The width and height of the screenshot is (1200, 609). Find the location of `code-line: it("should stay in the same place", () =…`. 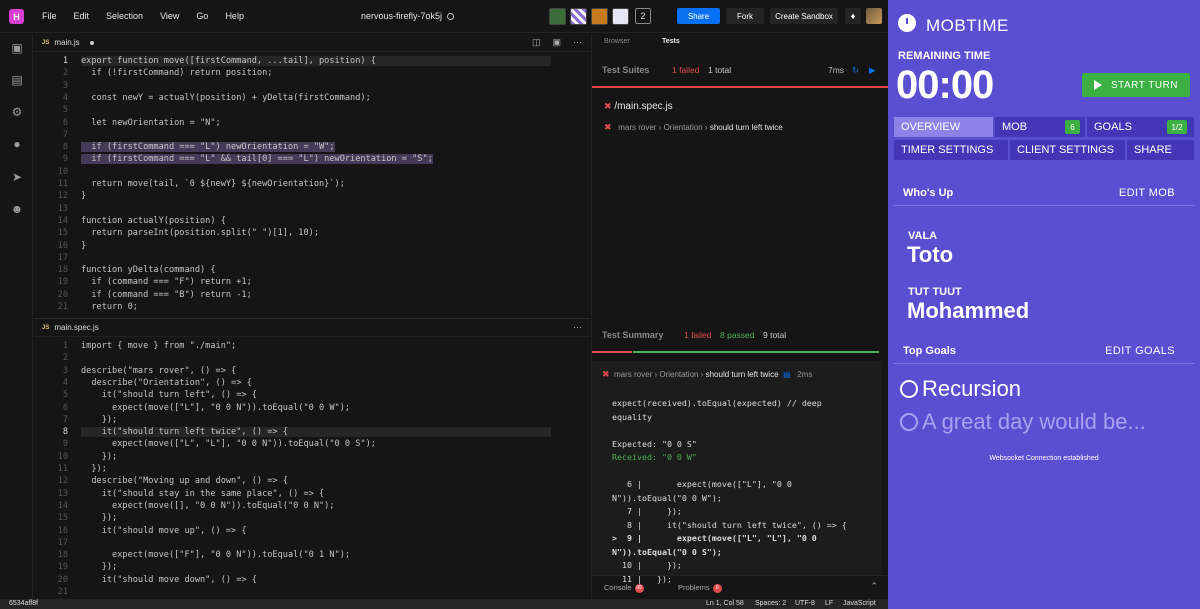

code-line: it("should stay in the same place", () =… is located at coordinates (203, 493).